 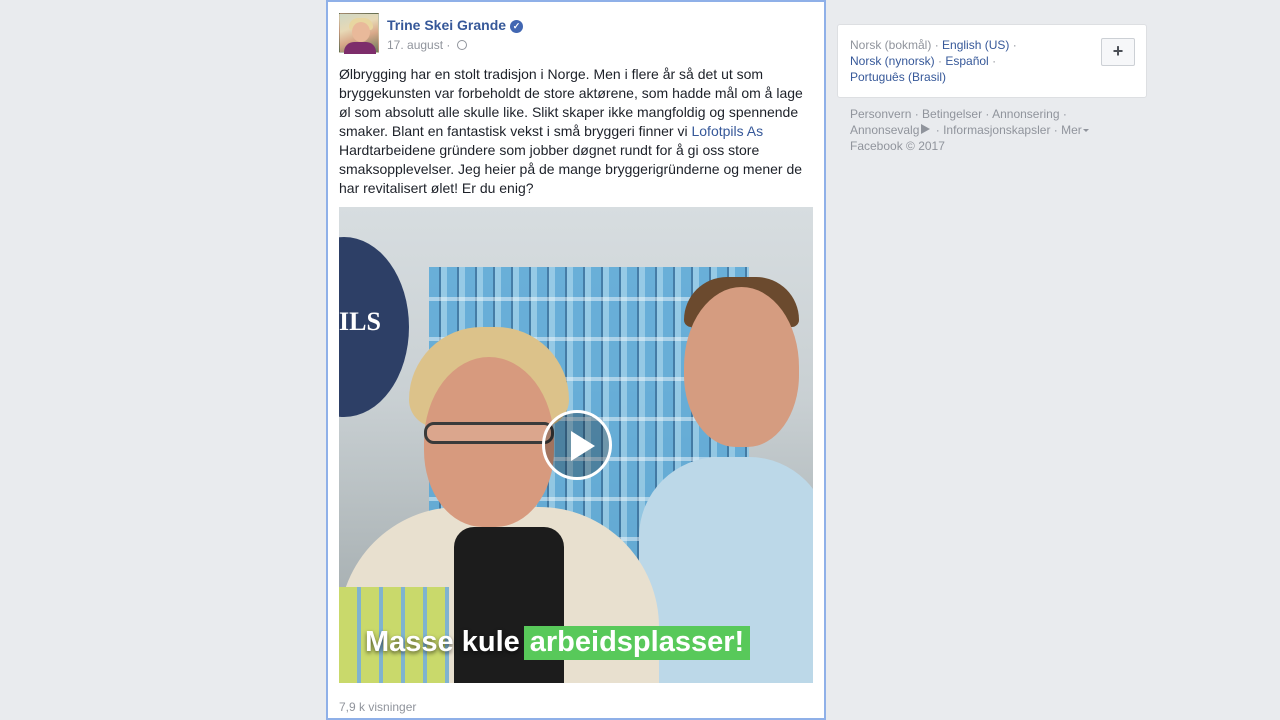 I want to click on author-name-text: Trine Skei Grande, so click(x=446, y=25).